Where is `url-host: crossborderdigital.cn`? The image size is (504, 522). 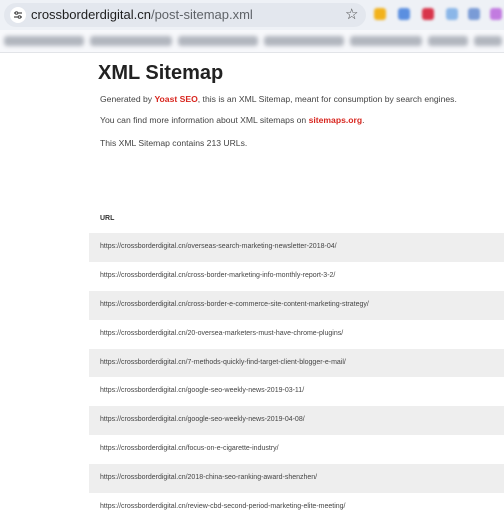
url-host: crossborderdigital.cn is located at coordinates (91, 14).